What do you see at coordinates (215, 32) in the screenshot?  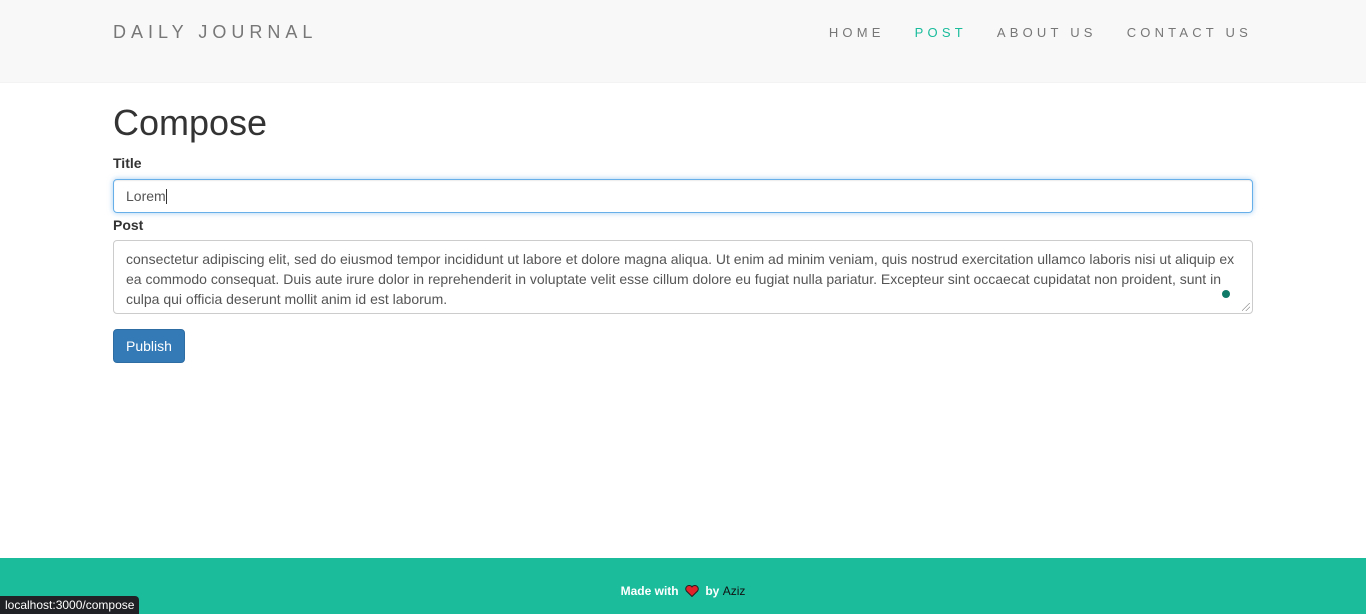 I see `brand-link: DAILY JOURNAL` at bounding box center [215, 32].